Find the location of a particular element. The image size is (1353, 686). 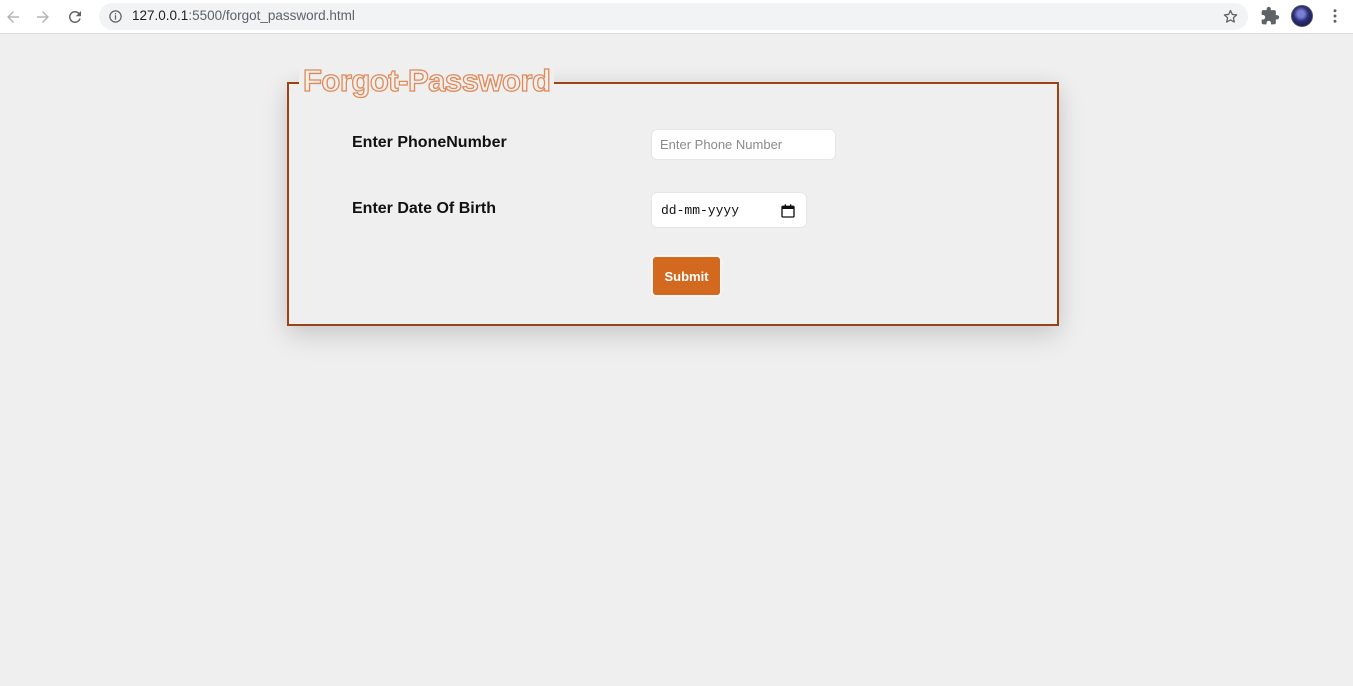

browser-toolbar: 127.0.0.1:5500/forgot_password.html is located at coordinates (676, 17).